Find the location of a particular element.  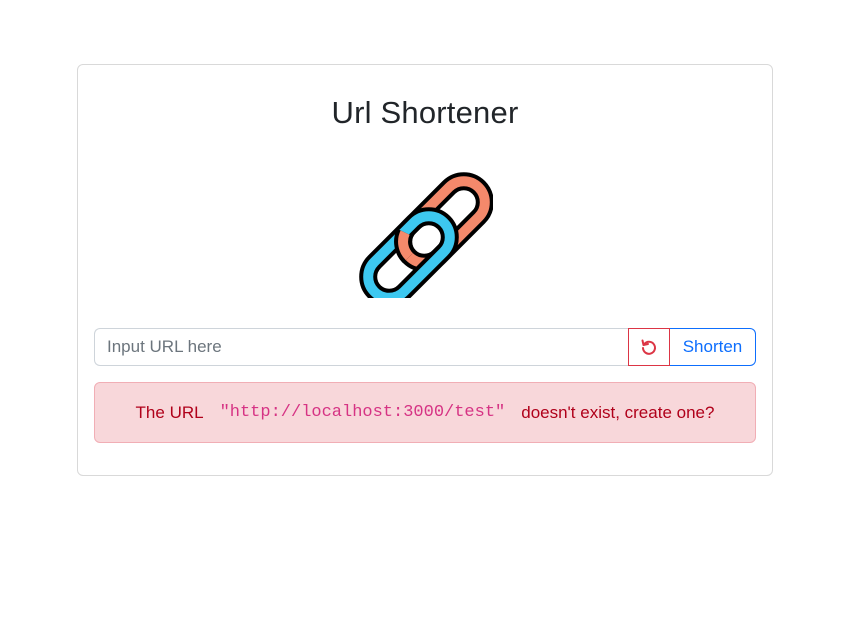

url-input is located at coordinates (361, 347).